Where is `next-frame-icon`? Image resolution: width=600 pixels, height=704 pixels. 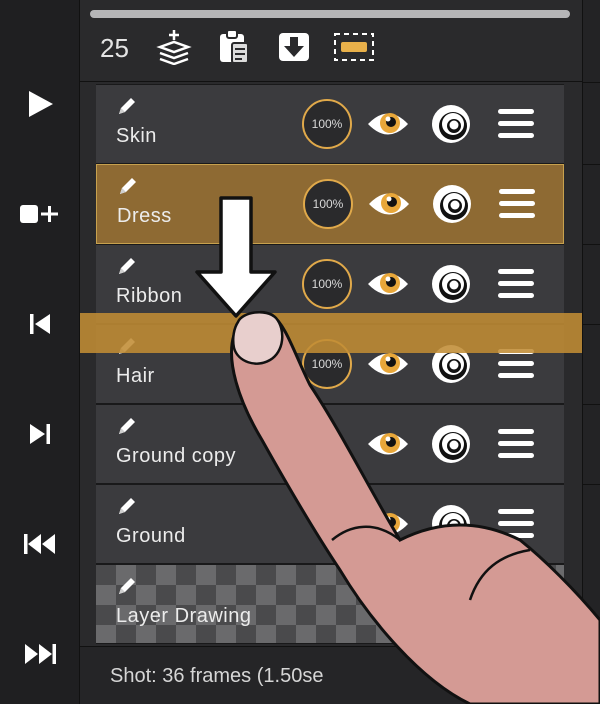 next-frame-icon is located at coordinates (40, 434).